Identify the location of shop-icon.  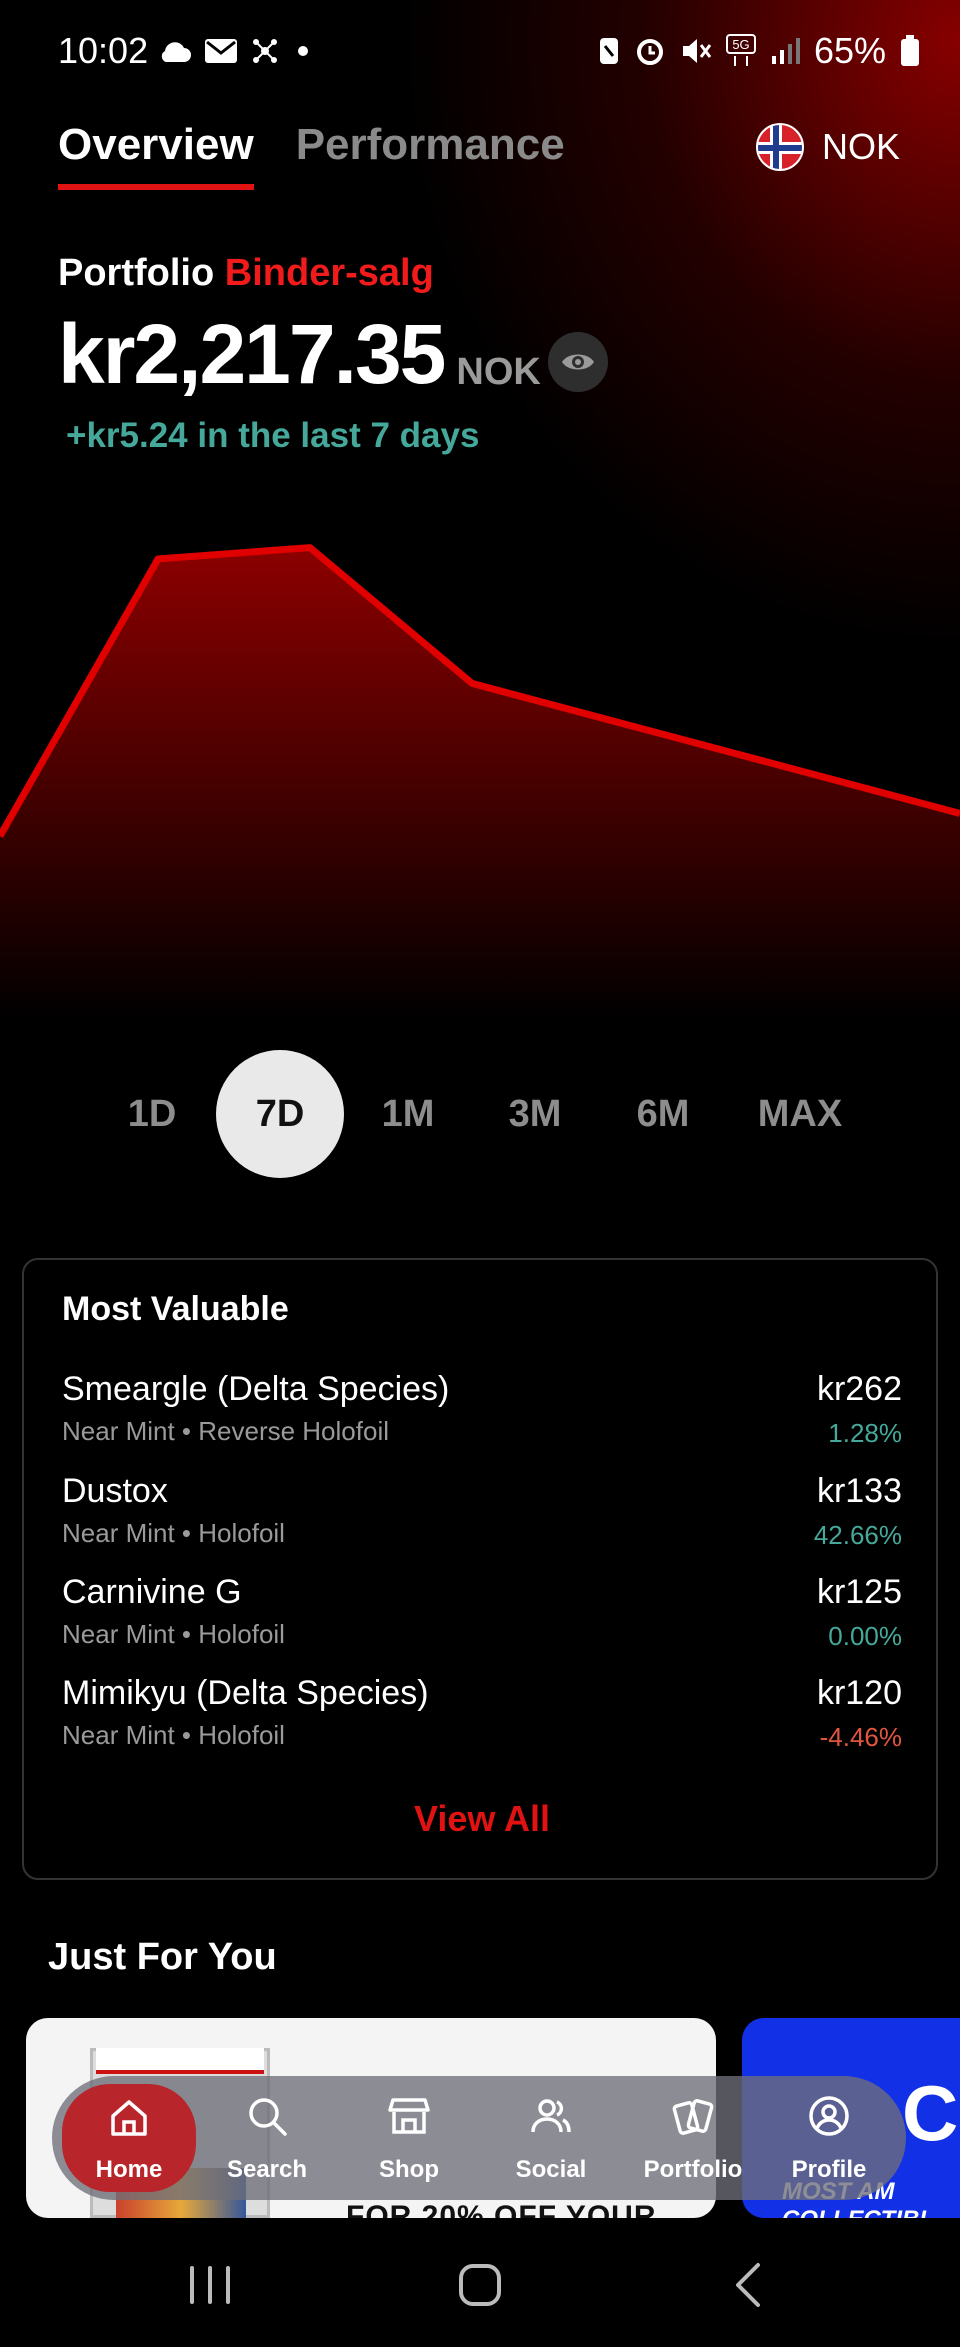
(409, 2116).